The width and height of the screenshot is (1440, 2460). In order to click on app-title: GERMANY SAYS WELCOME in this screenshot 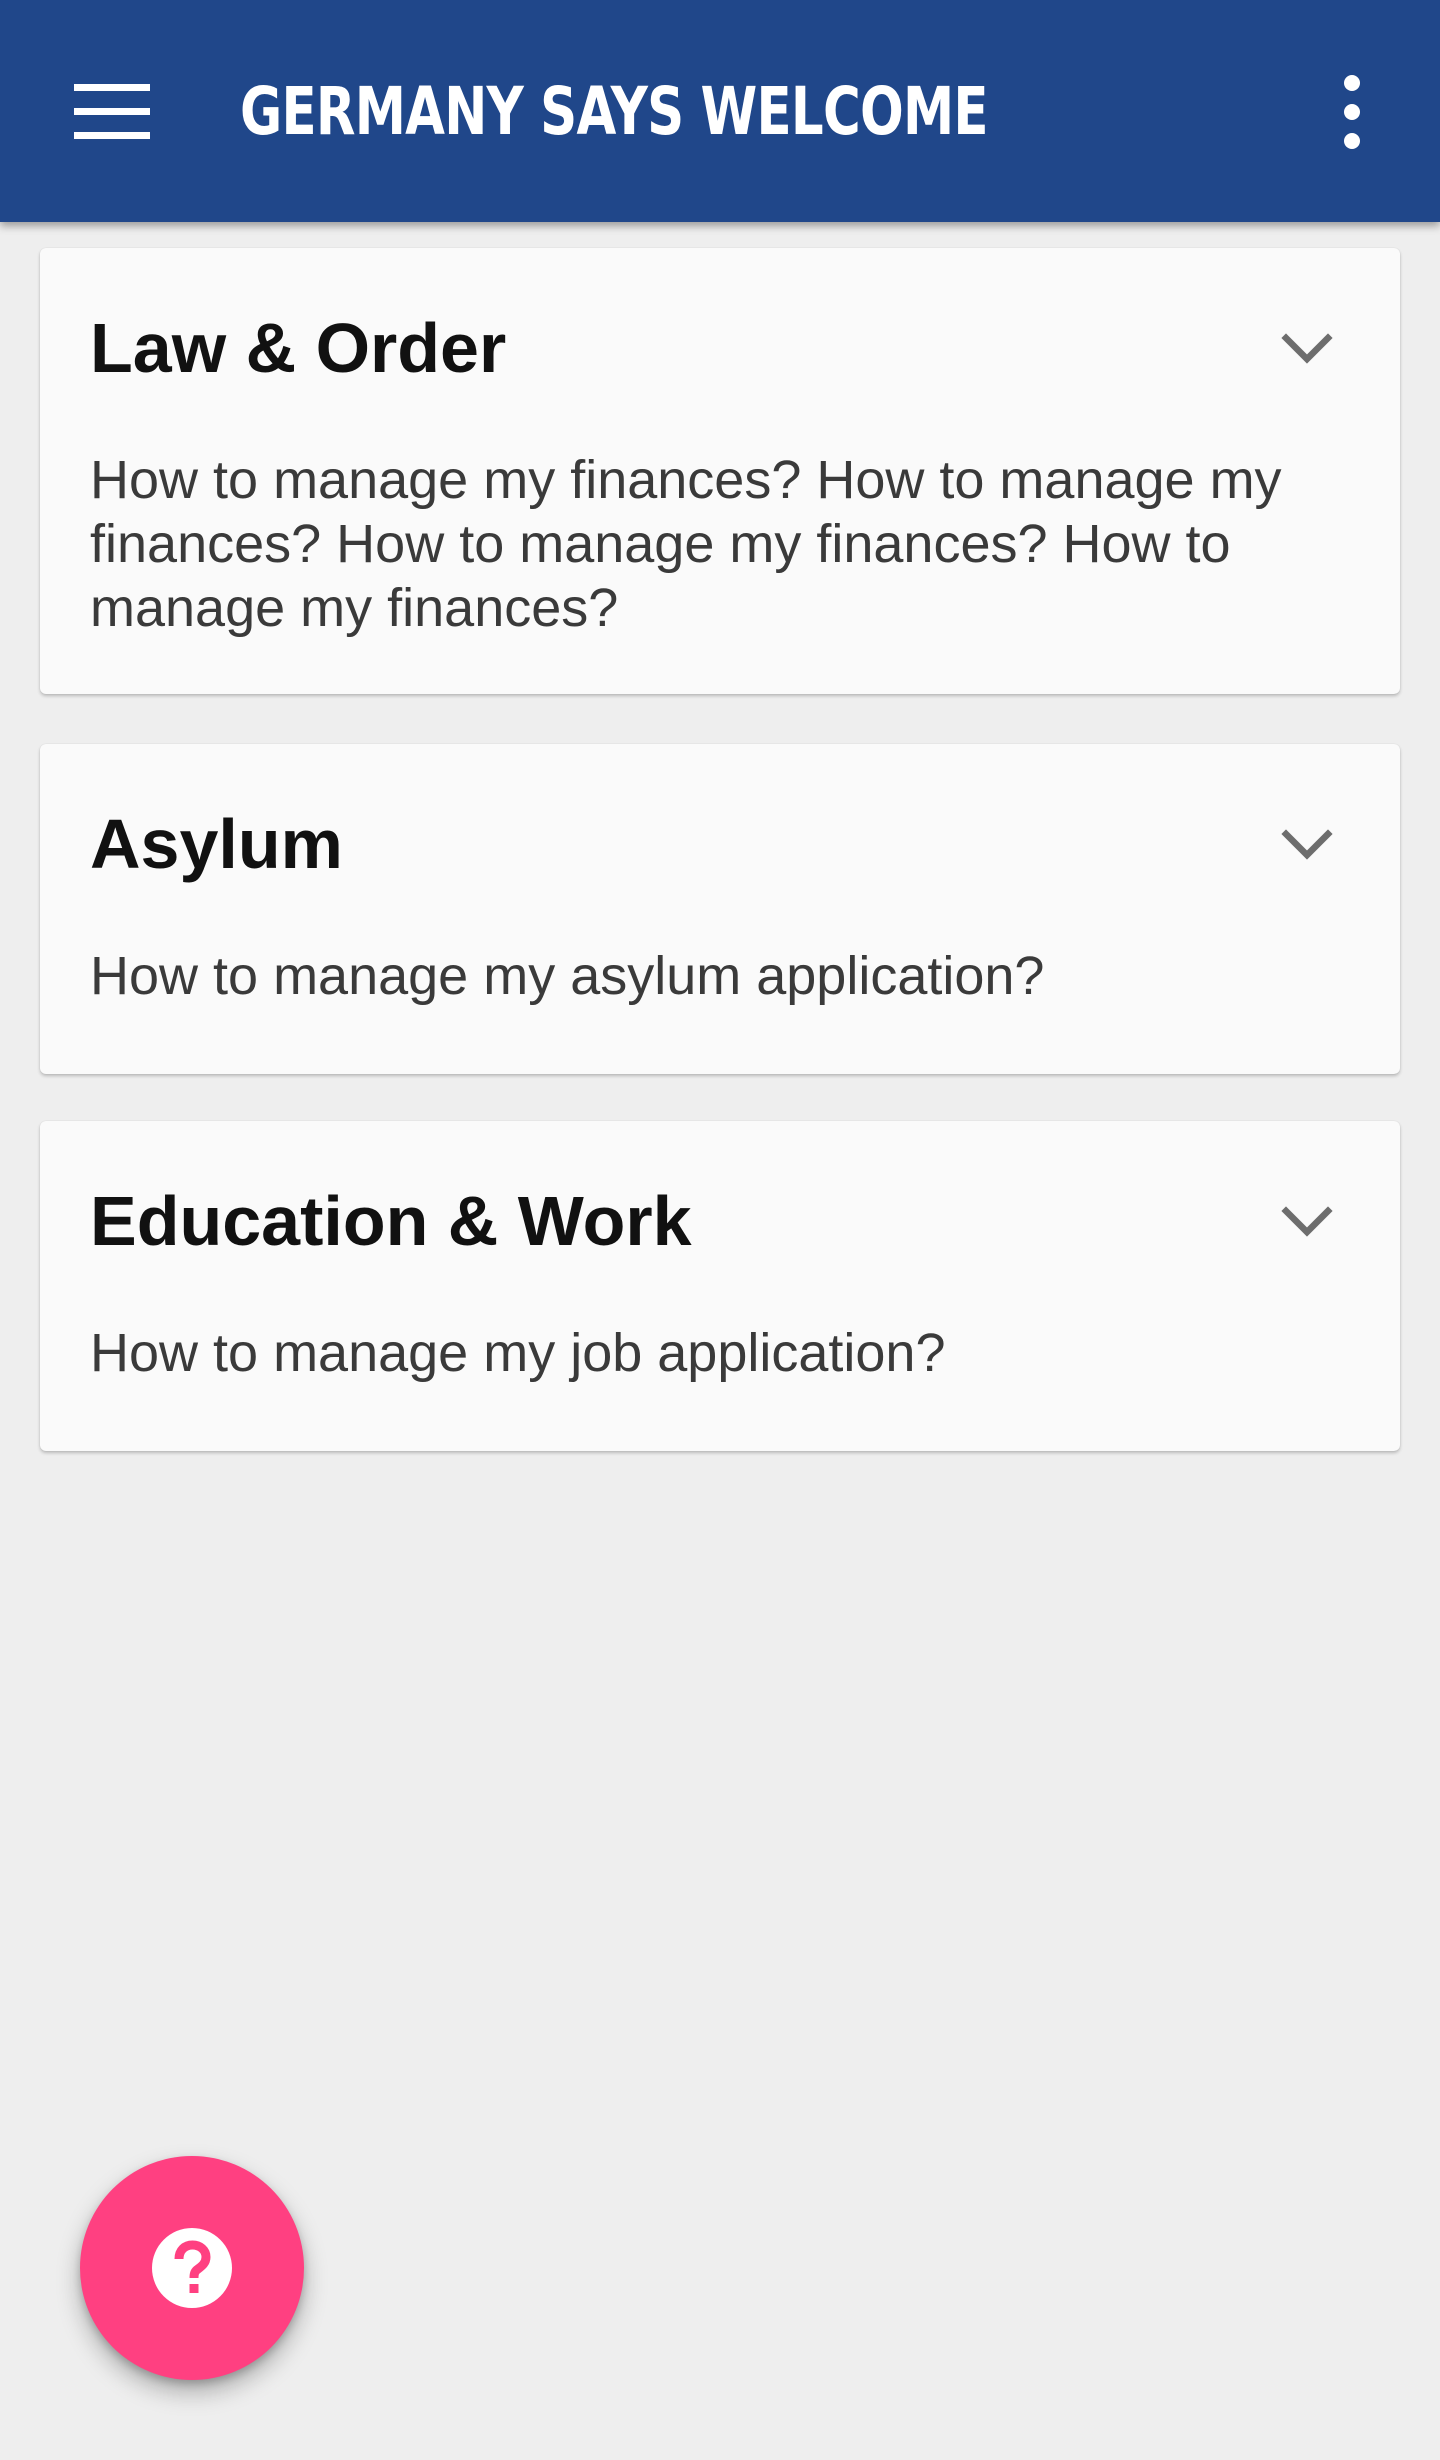, I will do `click(614, 111)`.